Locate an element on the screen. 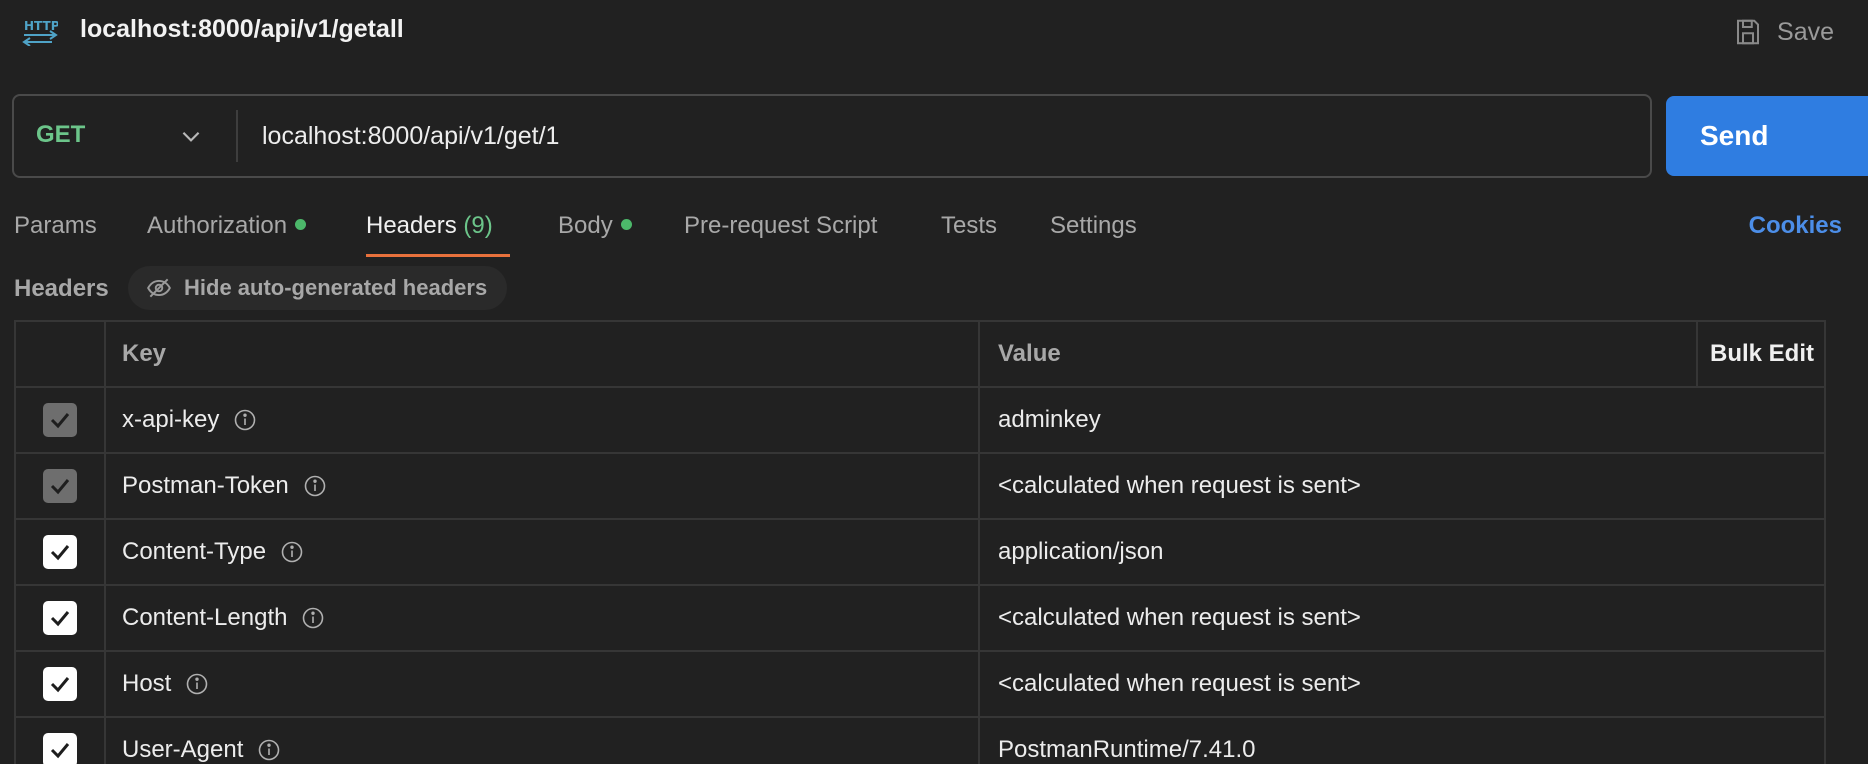 The image size is (1868, 764). header-value: PostmanRuntime/7.41.0 is located at coordinates (1127, 749).